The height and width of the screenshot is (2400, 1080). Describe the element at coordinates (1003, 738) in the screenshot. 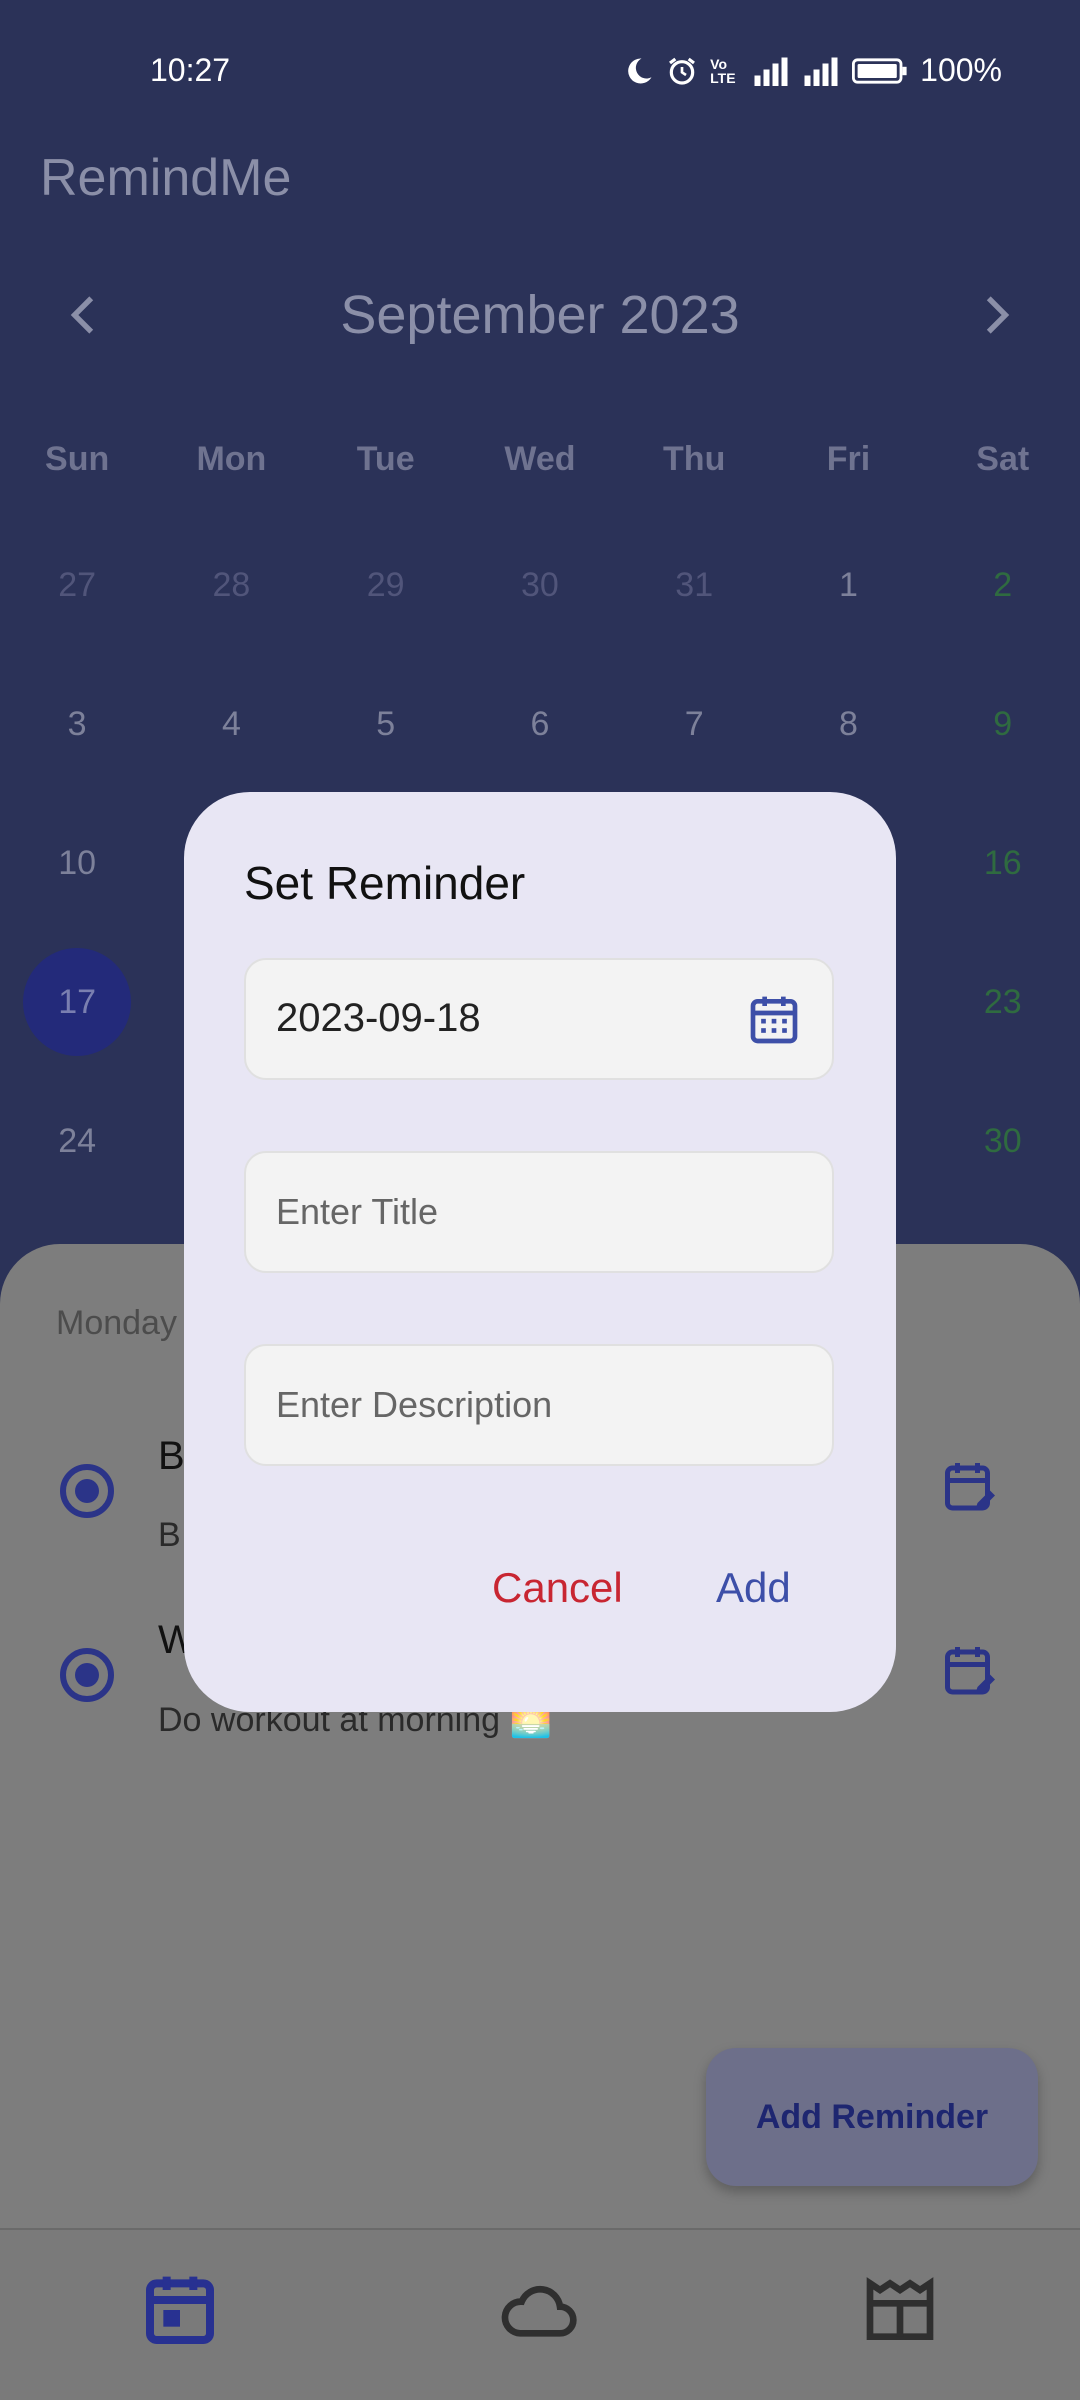

I see `calendar-day: 9` at that location.